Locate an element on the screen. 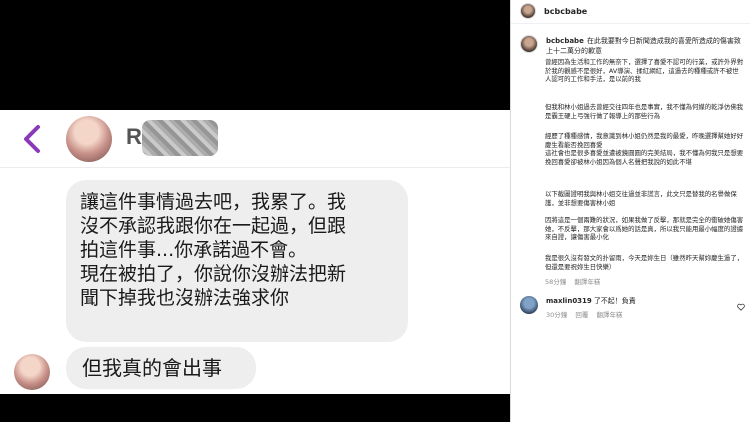 Image resolution: width=750 pixels, height=422 pixels. contact-avatar is located at coordinates (89, 139).